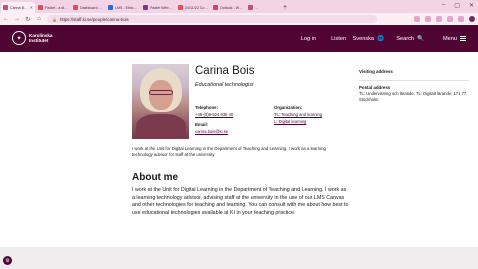 The height and width of the screenshot is (269, 478). I want to click on ki-logo: ✦ Karolinska Institutet, so click(32, 38).